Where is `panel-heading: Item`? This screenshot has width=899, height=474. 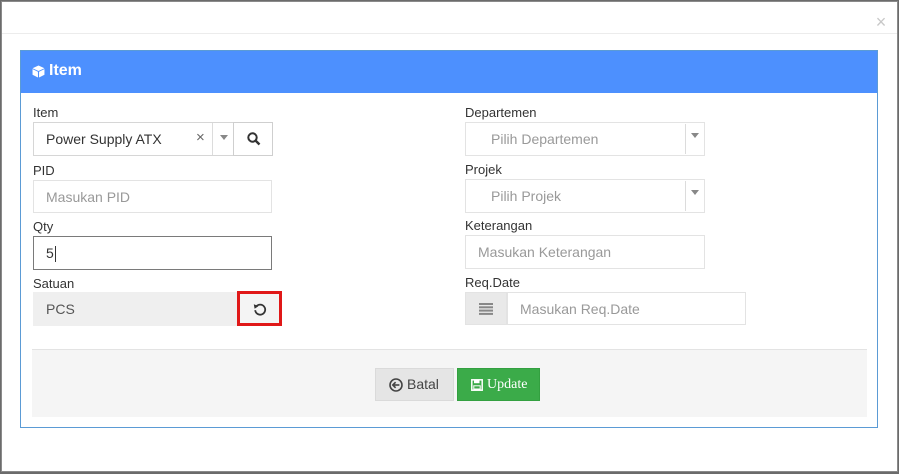
panel-heading: Item is located at coordinates (449, 72).